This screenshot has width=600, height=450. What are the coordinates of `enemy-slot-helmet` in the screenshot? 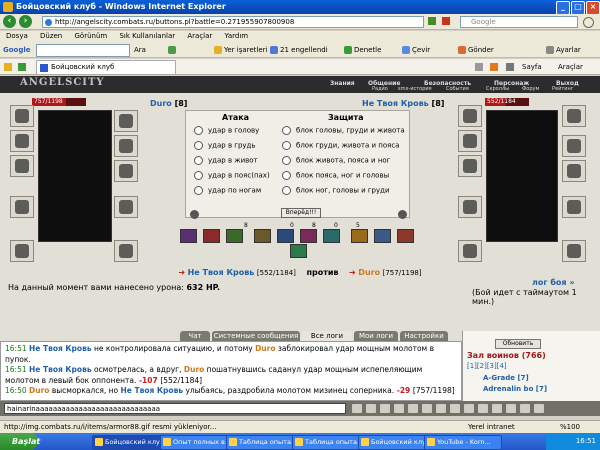 It's located at (470, 116).